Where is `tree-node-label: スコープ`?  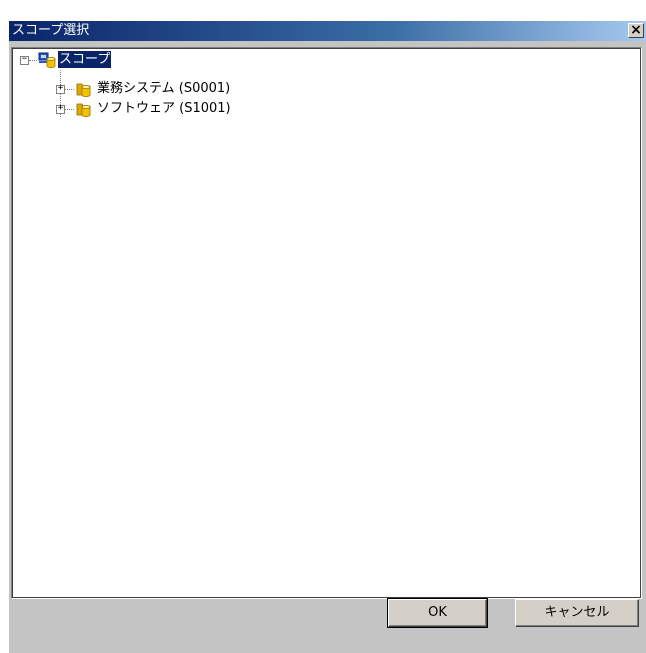
tree-node-label: スコープ is located at coordinates (84, 59).